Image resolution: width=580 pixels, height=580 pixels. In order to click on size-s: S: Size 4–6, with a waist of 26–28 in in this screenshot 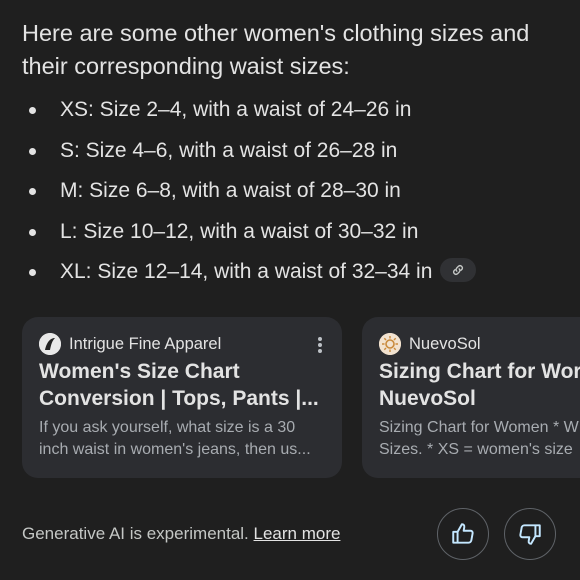, I will do `click(229, 150)`.